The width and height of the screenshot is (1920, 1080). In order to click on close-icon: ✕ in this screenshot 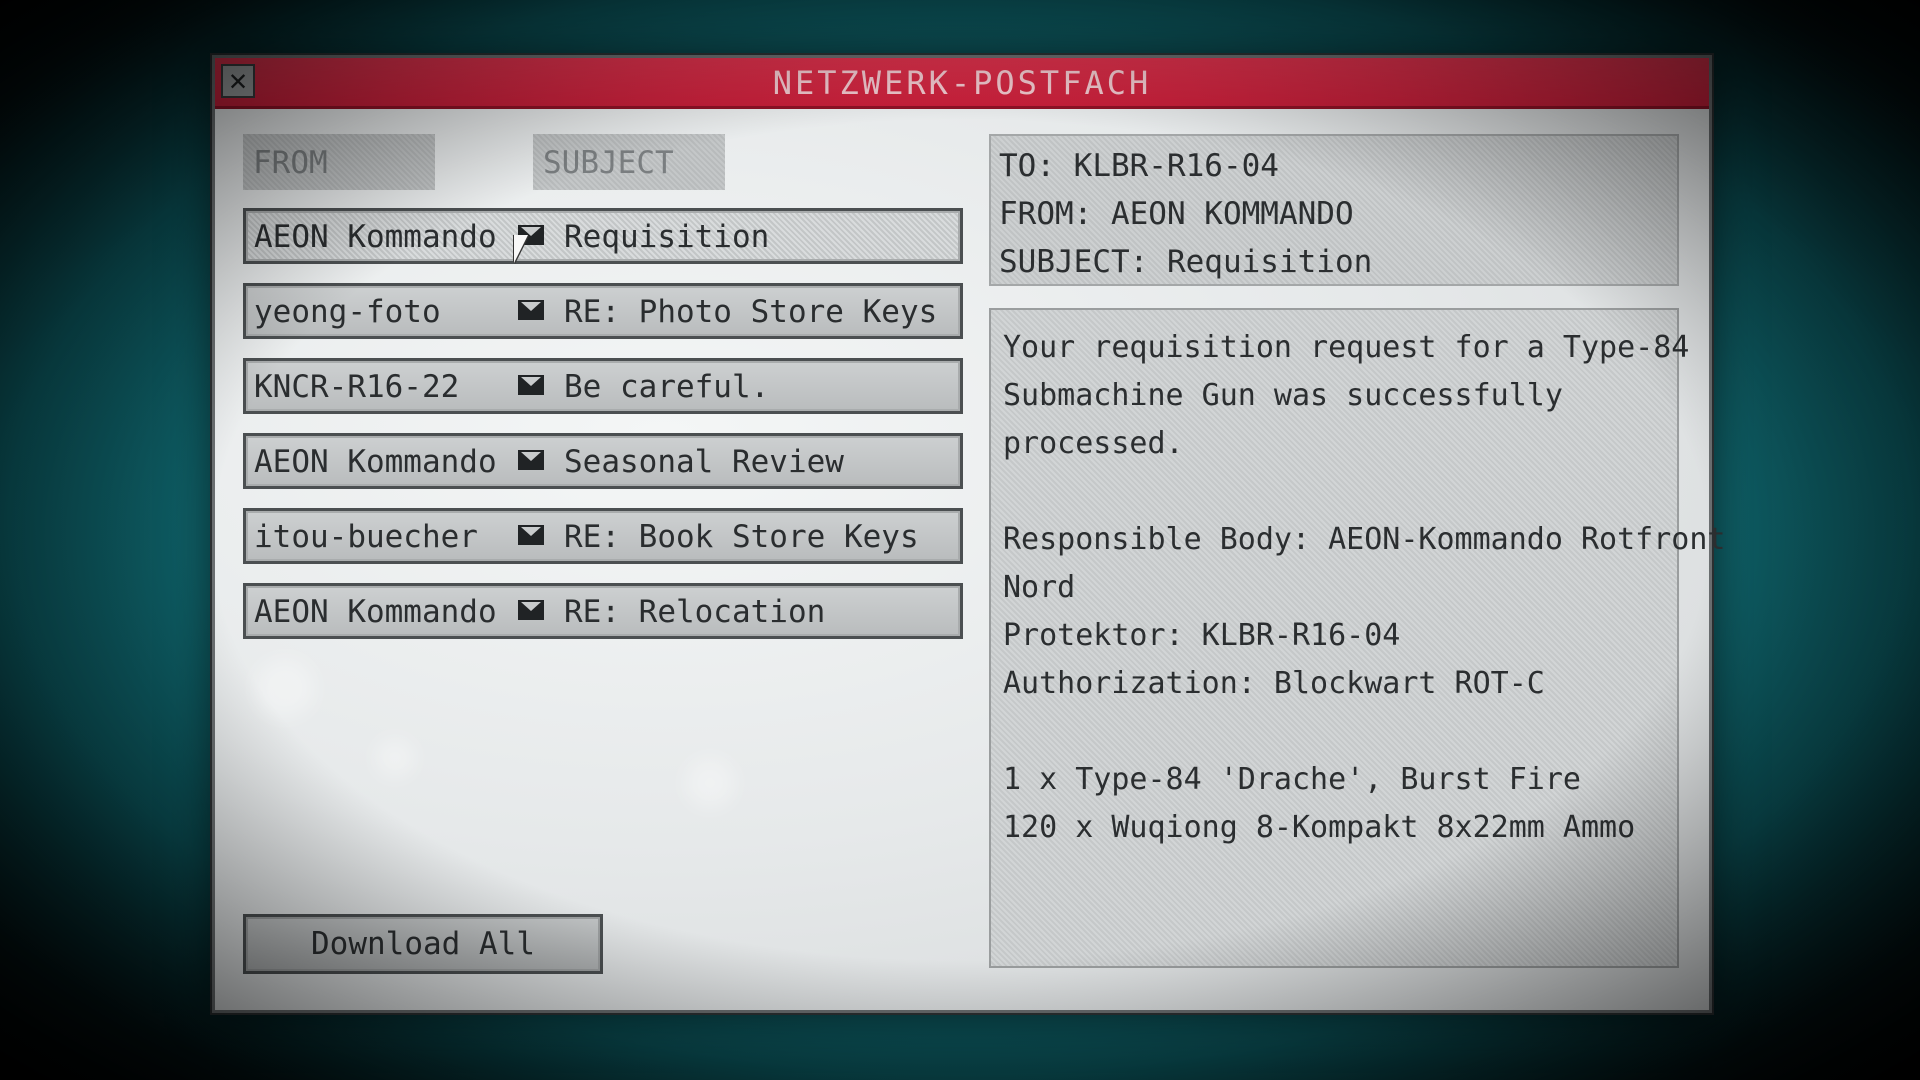, I will do `click(238, 80)`.